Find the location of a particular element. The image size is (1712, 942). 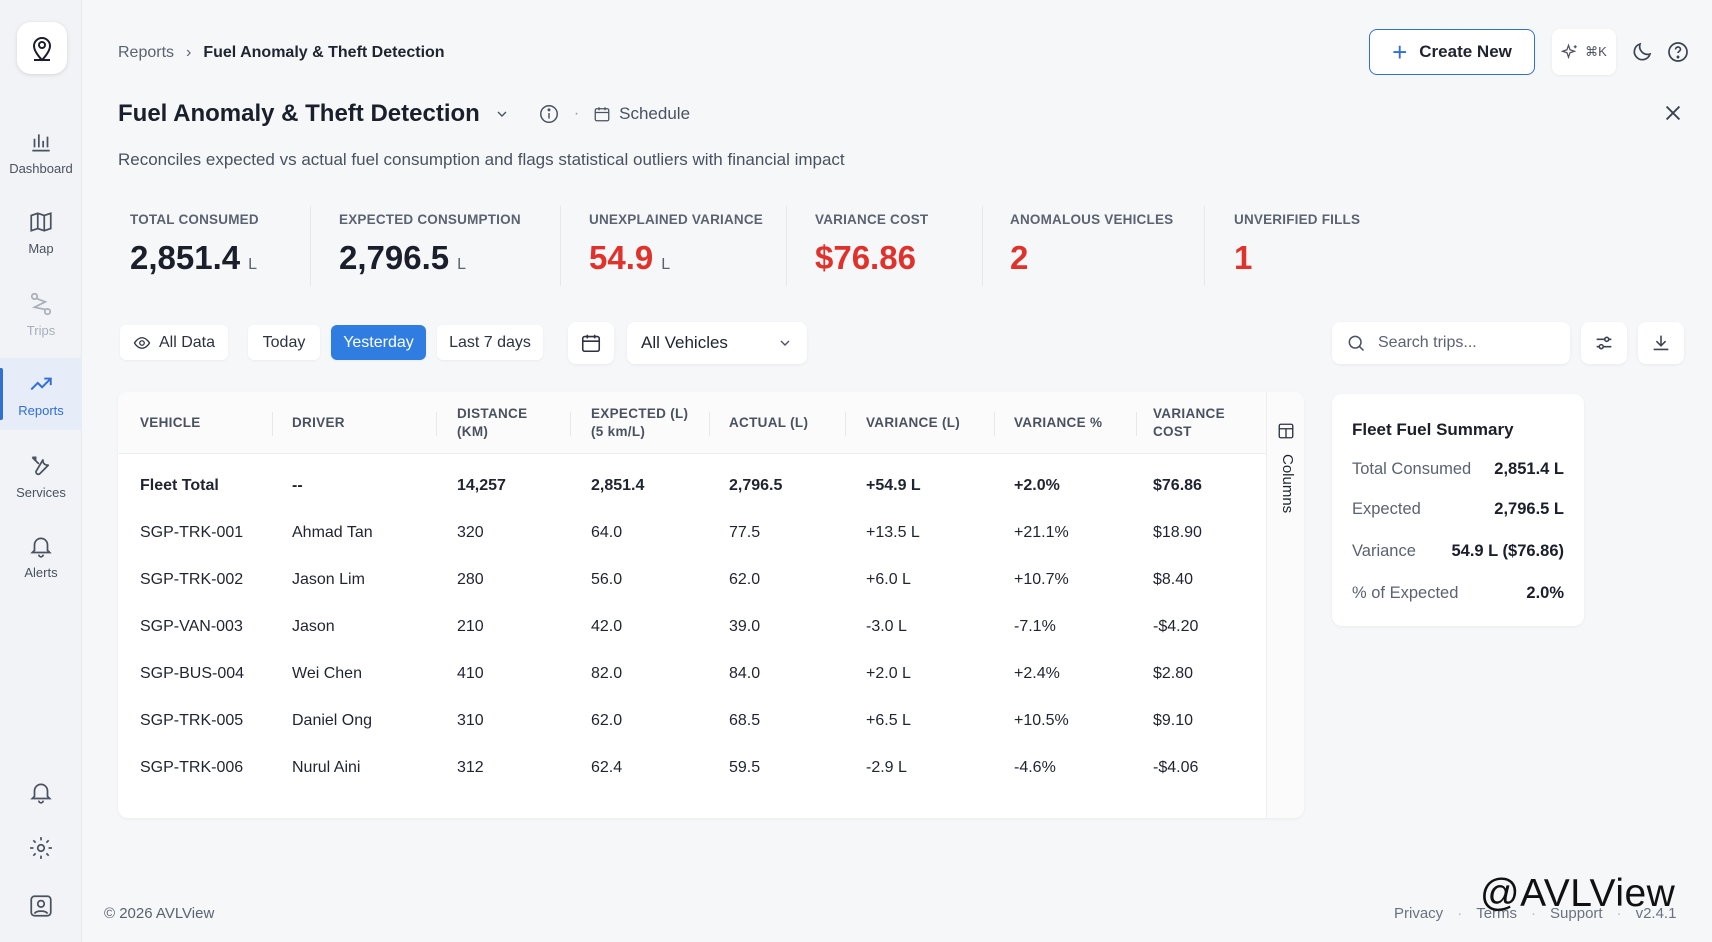

table-cell: +54.9 L is located at coordinates (893, 485).